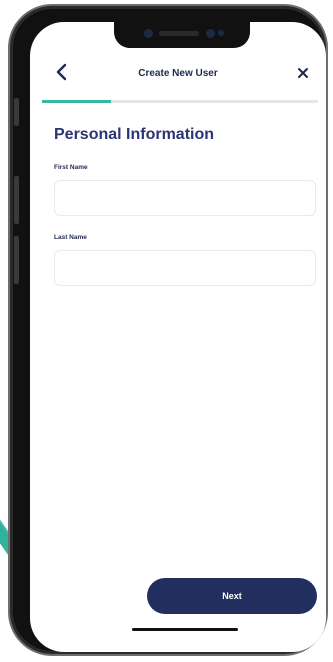 The width and height of the screenshot is (333, 662). I want to click on first-name-field, so click(185, 198).